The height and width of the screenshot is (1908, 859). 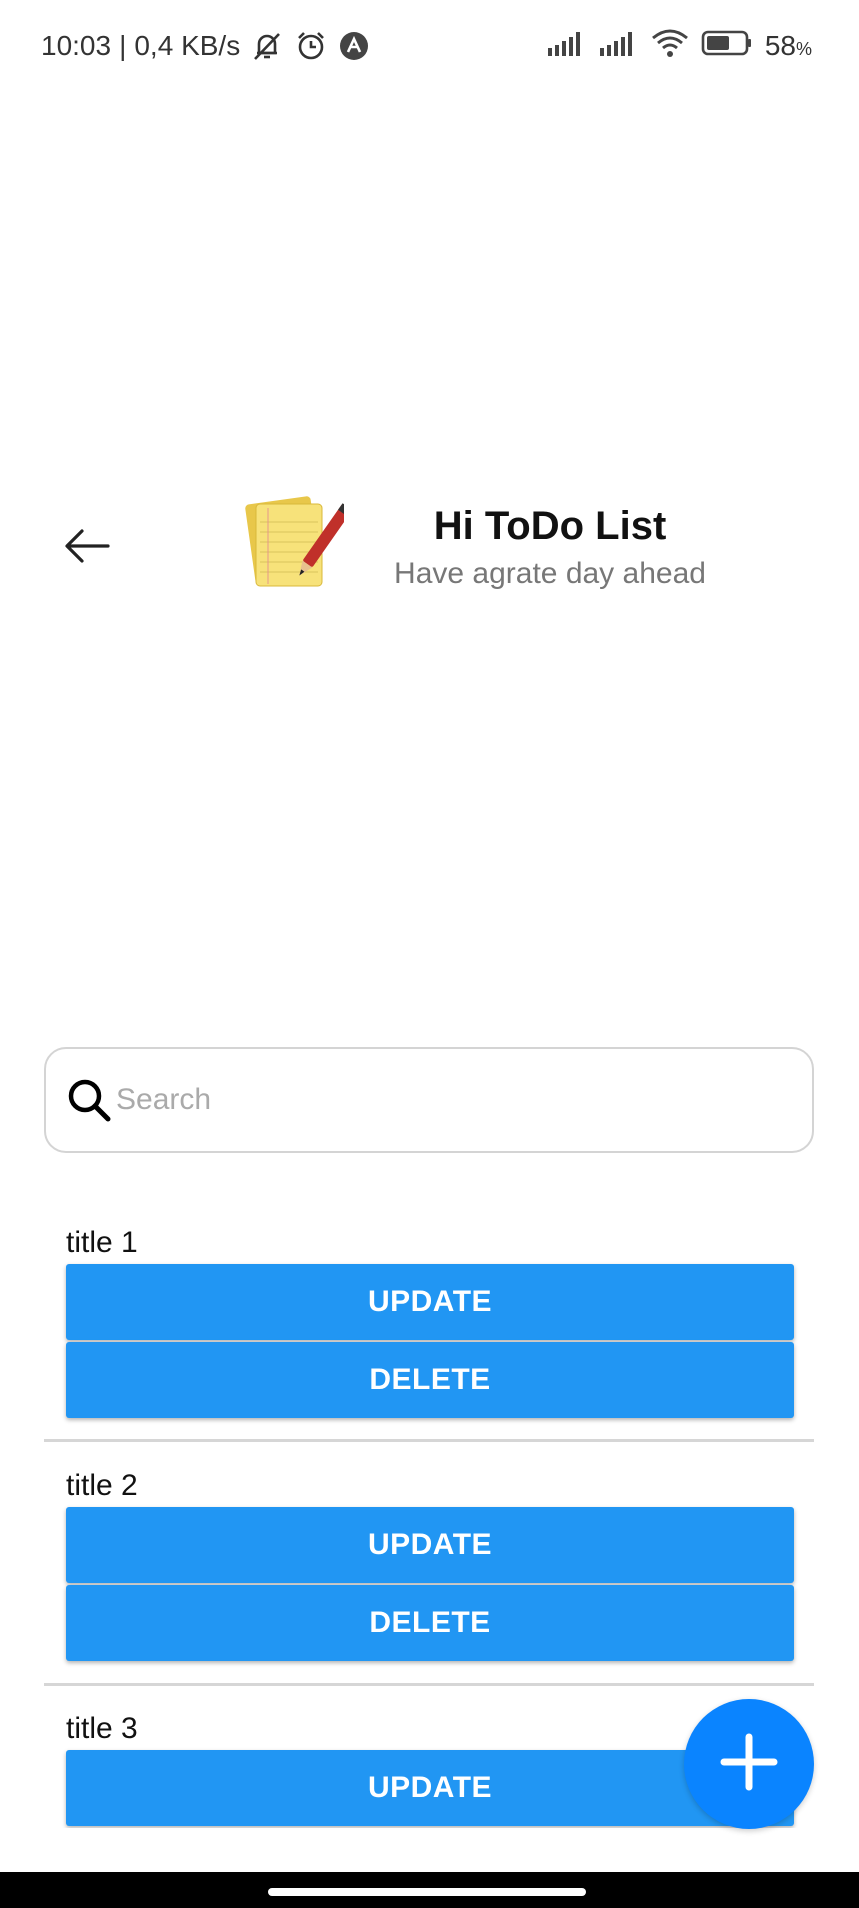 I want to click on battery-percent-unit: %, so click(x=803, y=49).